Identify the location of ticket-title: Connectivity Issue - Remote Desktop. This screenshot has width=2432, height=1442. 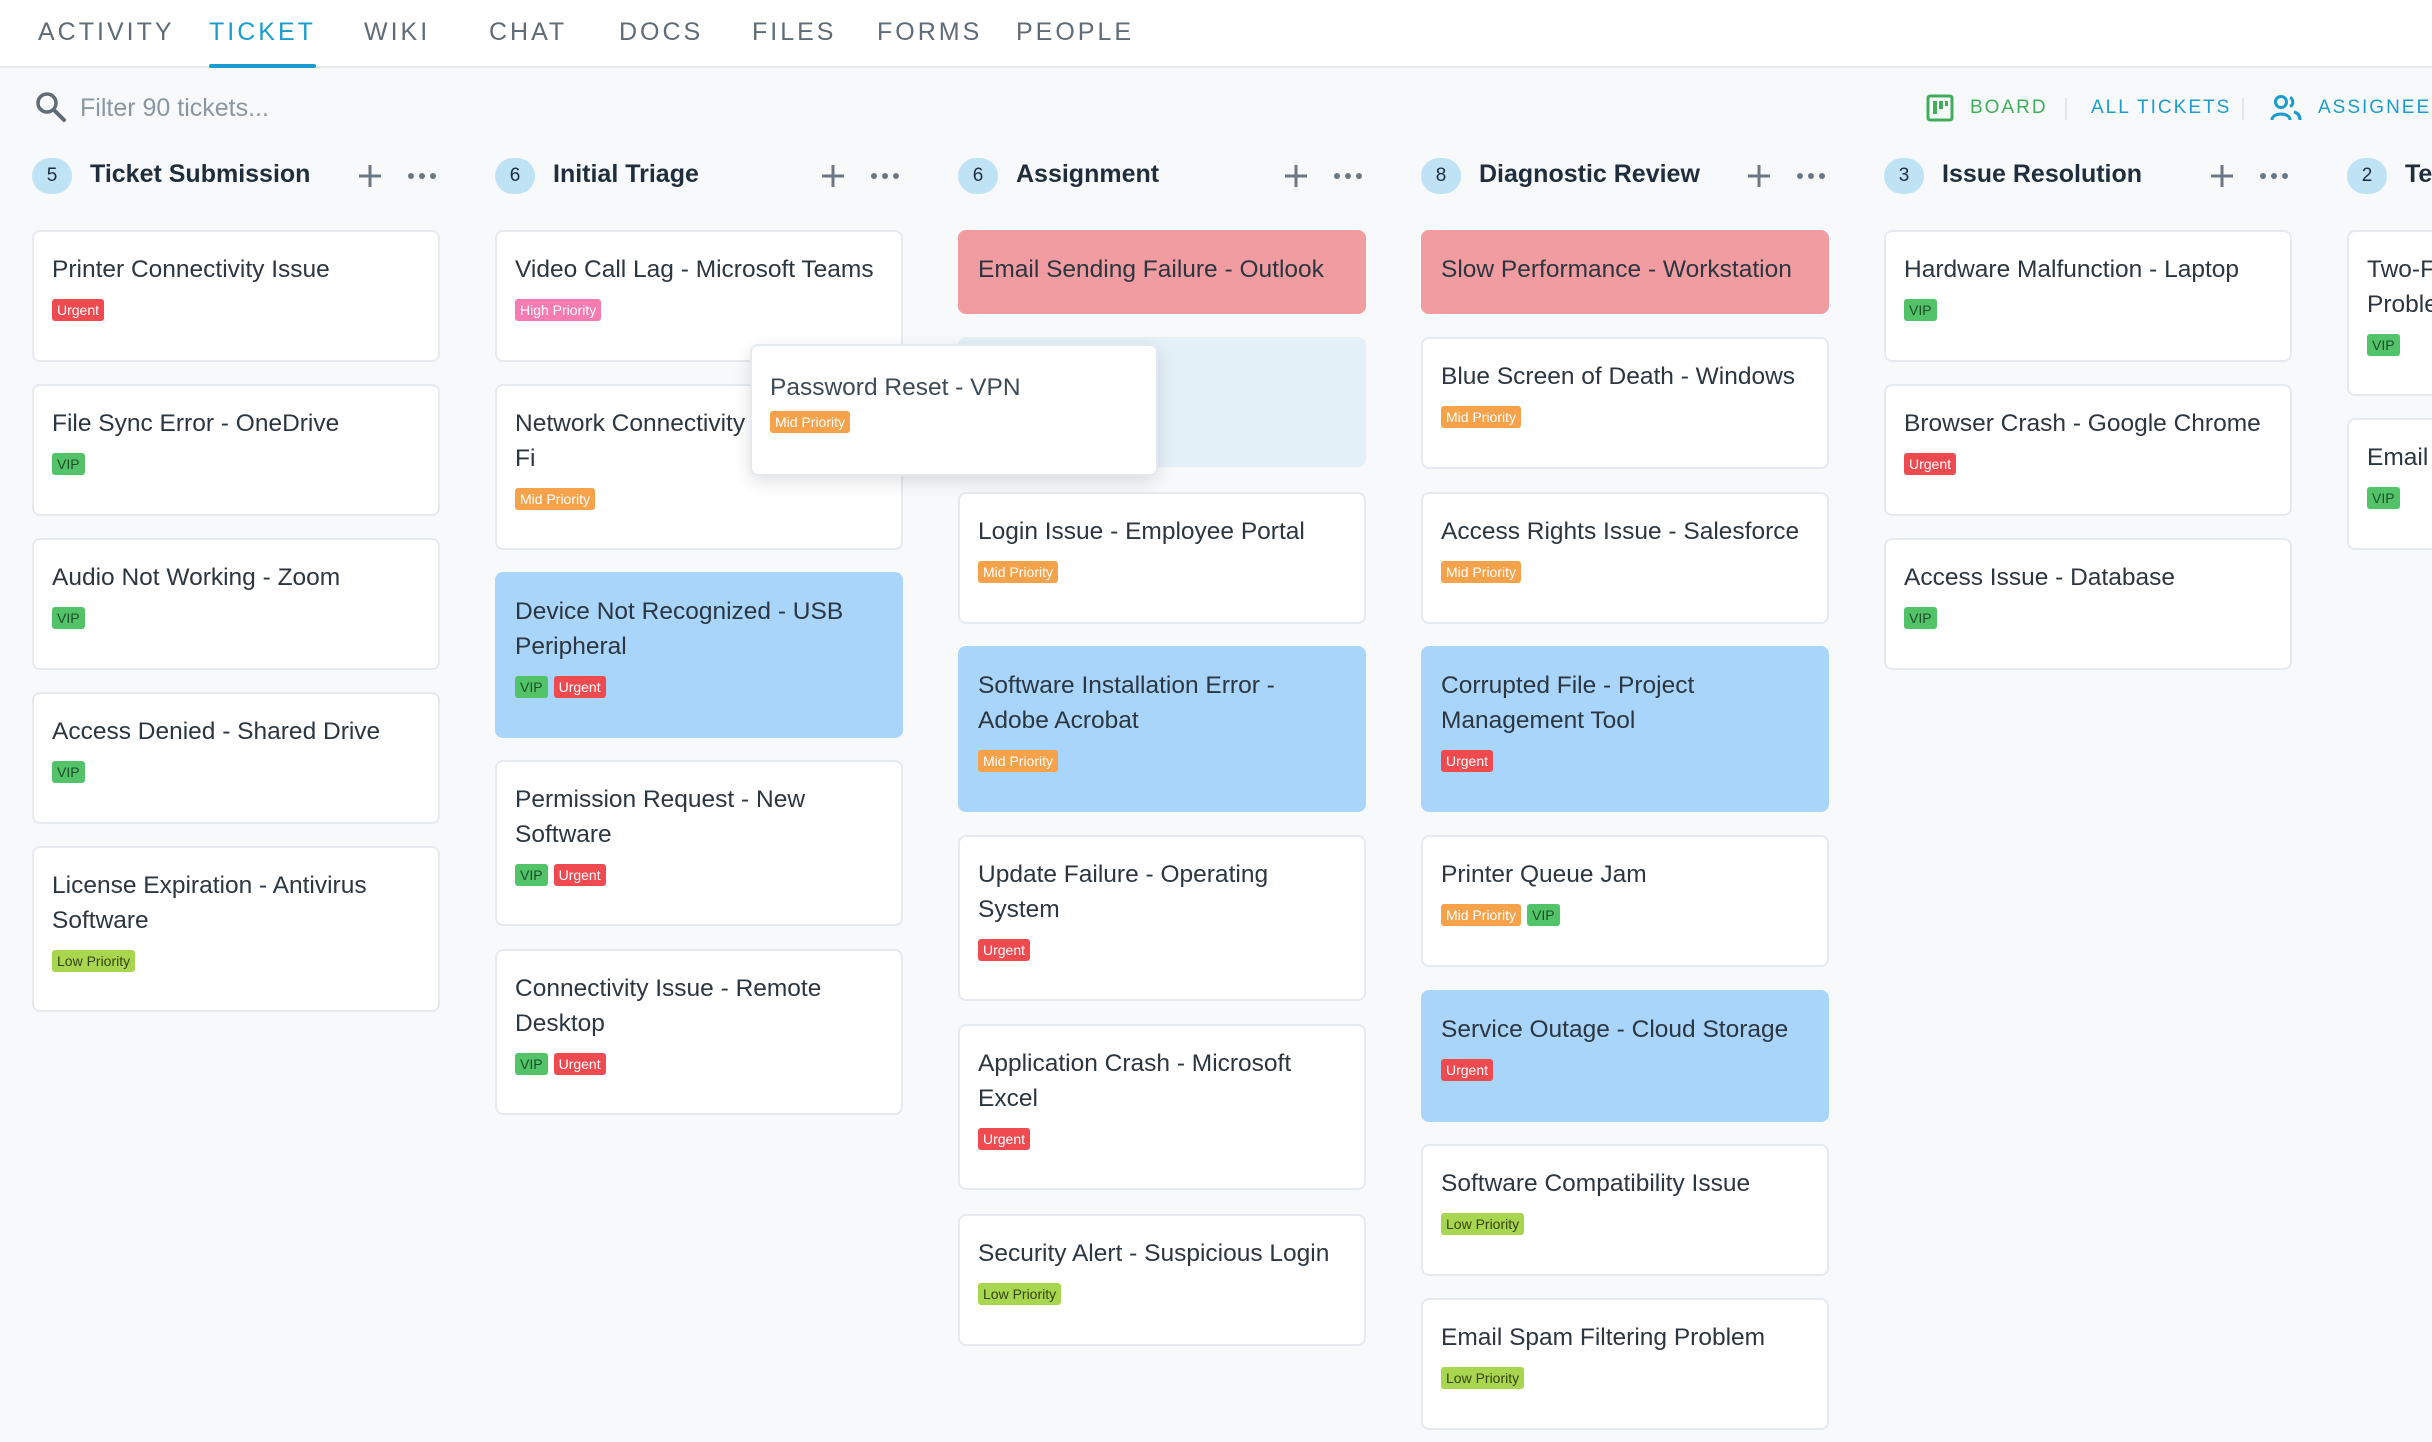
(668, 1006).